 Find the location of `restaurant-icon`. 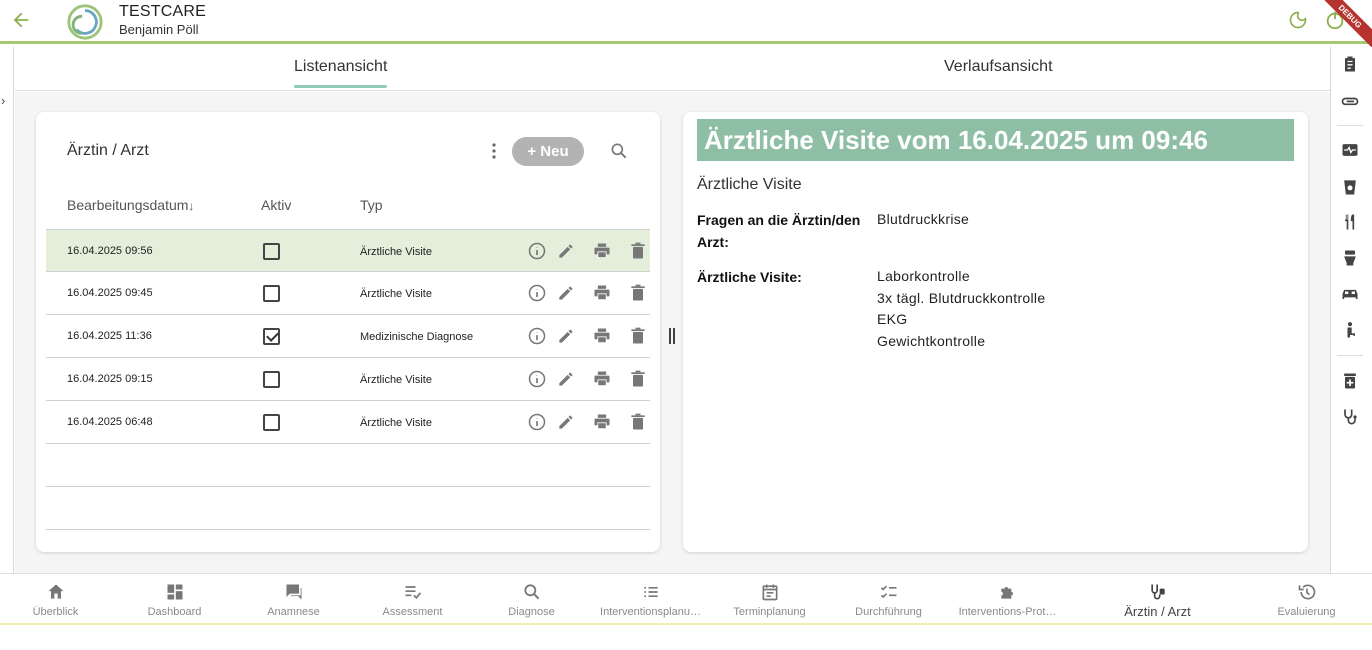

restaurant-icon is located at coordinates (1350, 222).